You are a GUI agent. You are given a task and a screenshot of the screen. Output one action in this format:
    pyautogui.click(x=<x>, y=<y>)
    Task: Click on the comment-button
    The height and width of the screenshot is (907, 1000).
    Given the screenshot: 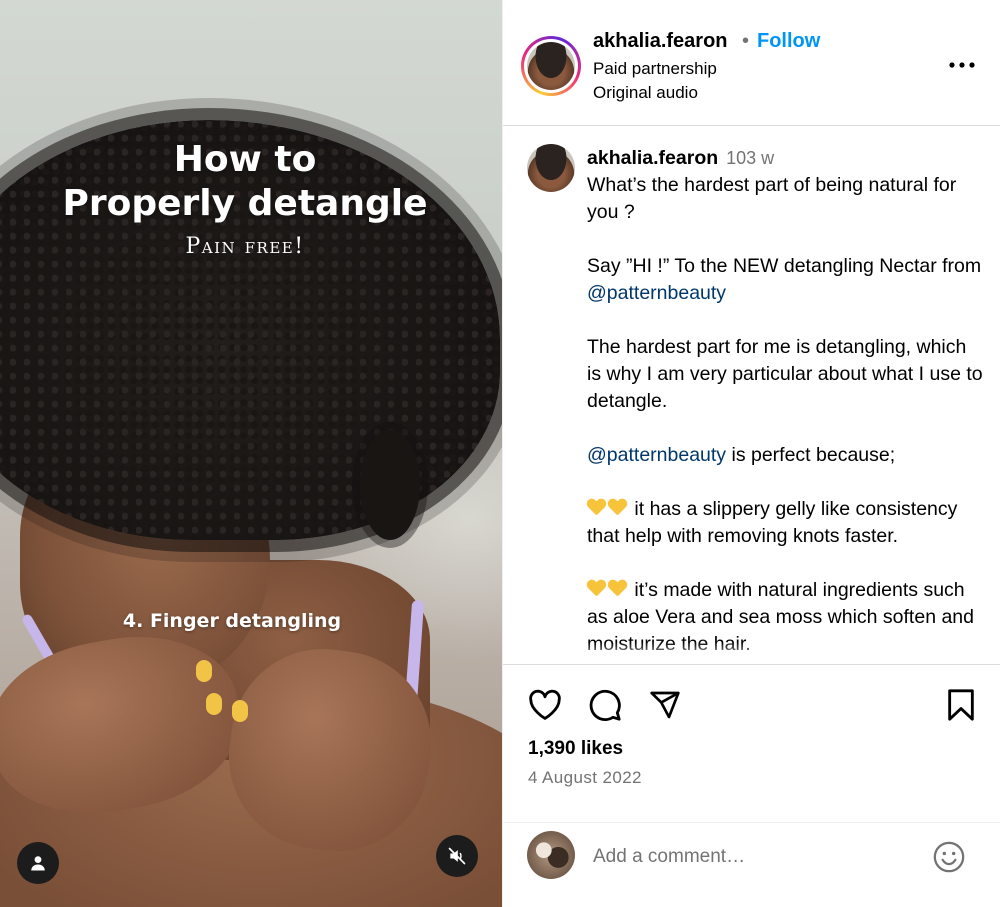 What is the action you would take?
    pyautogui.click(x=605, y=705)
    